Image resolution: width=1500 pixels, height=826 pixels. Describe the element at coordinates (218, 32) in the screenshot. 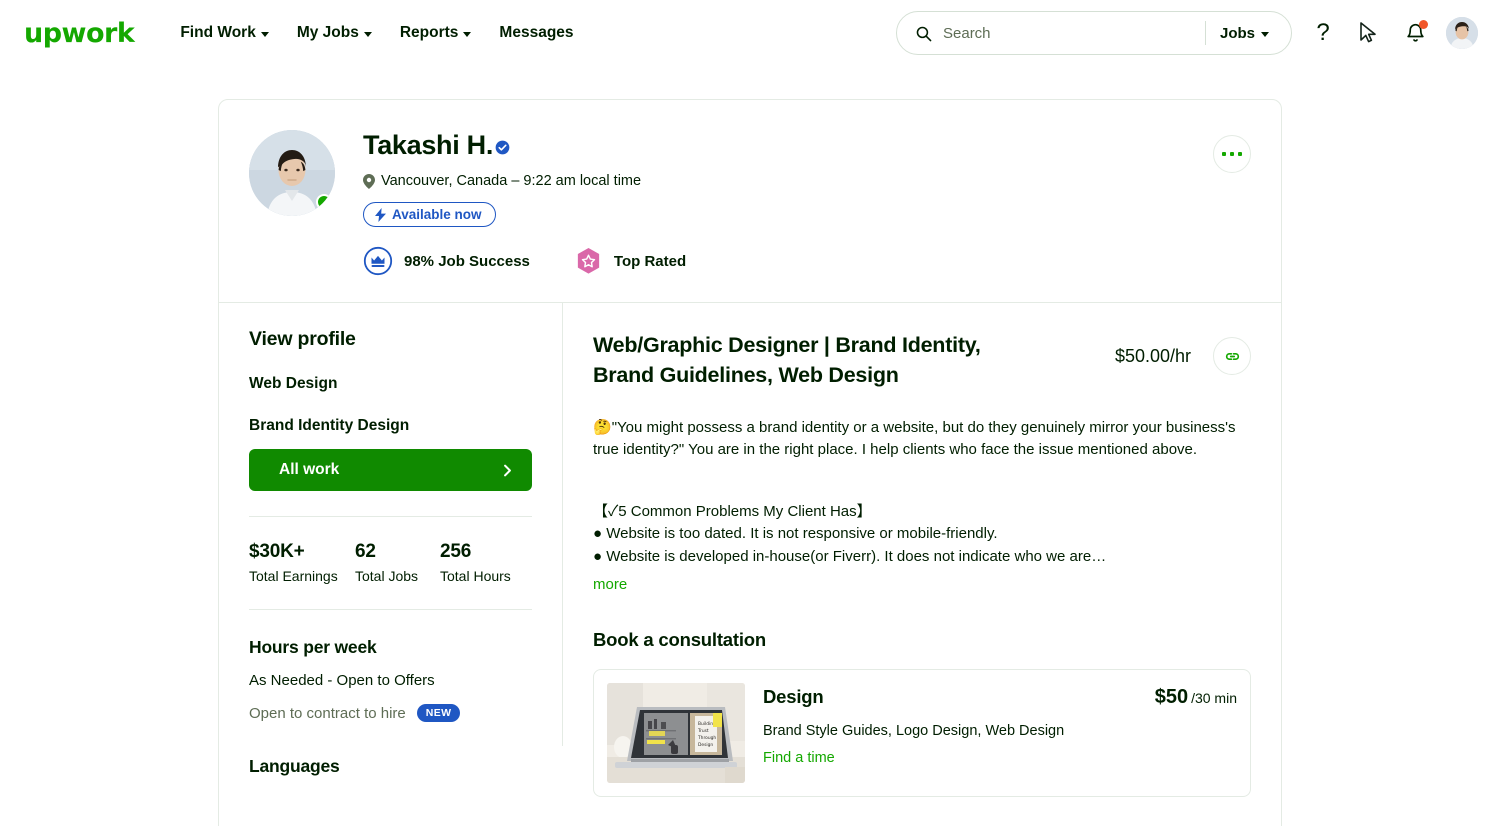

I see `nav-item-find-work-label: Find Work` at that location.